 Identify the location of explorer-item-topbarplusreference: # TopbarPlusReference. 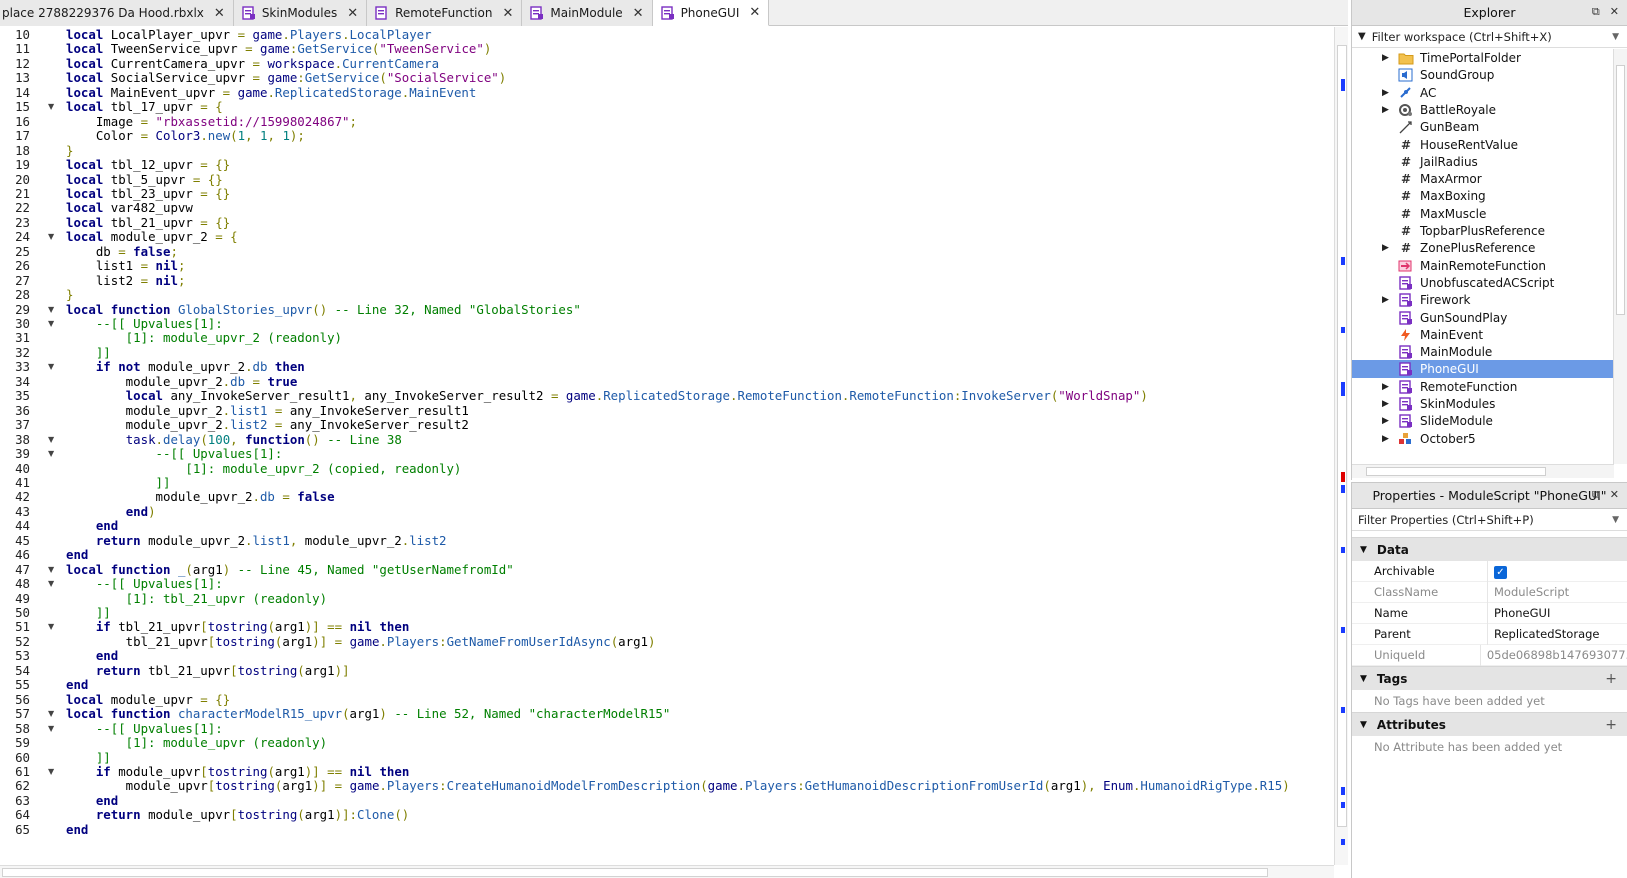
(1483, 231).